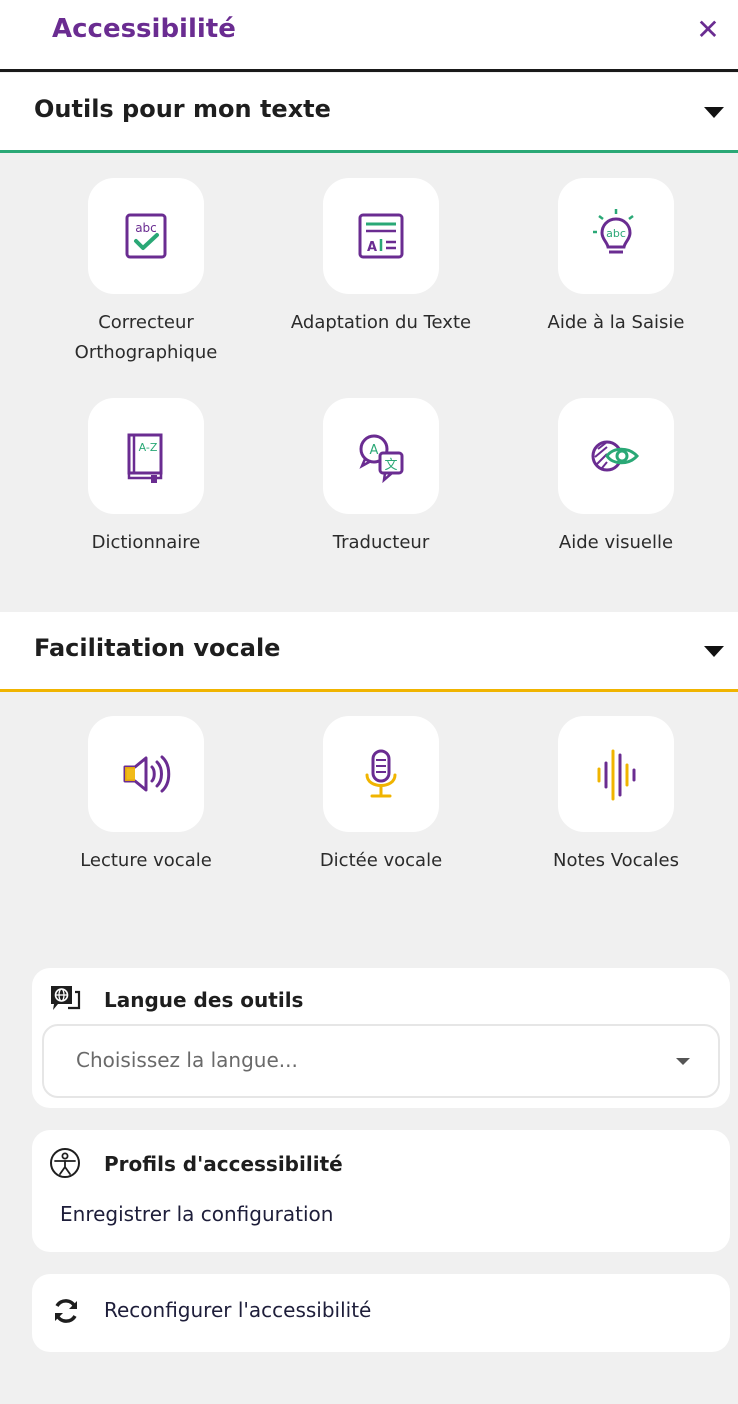 This screenshot has width=738, height=1404. I want to click on visual-aid-icon, so click(615, 456).